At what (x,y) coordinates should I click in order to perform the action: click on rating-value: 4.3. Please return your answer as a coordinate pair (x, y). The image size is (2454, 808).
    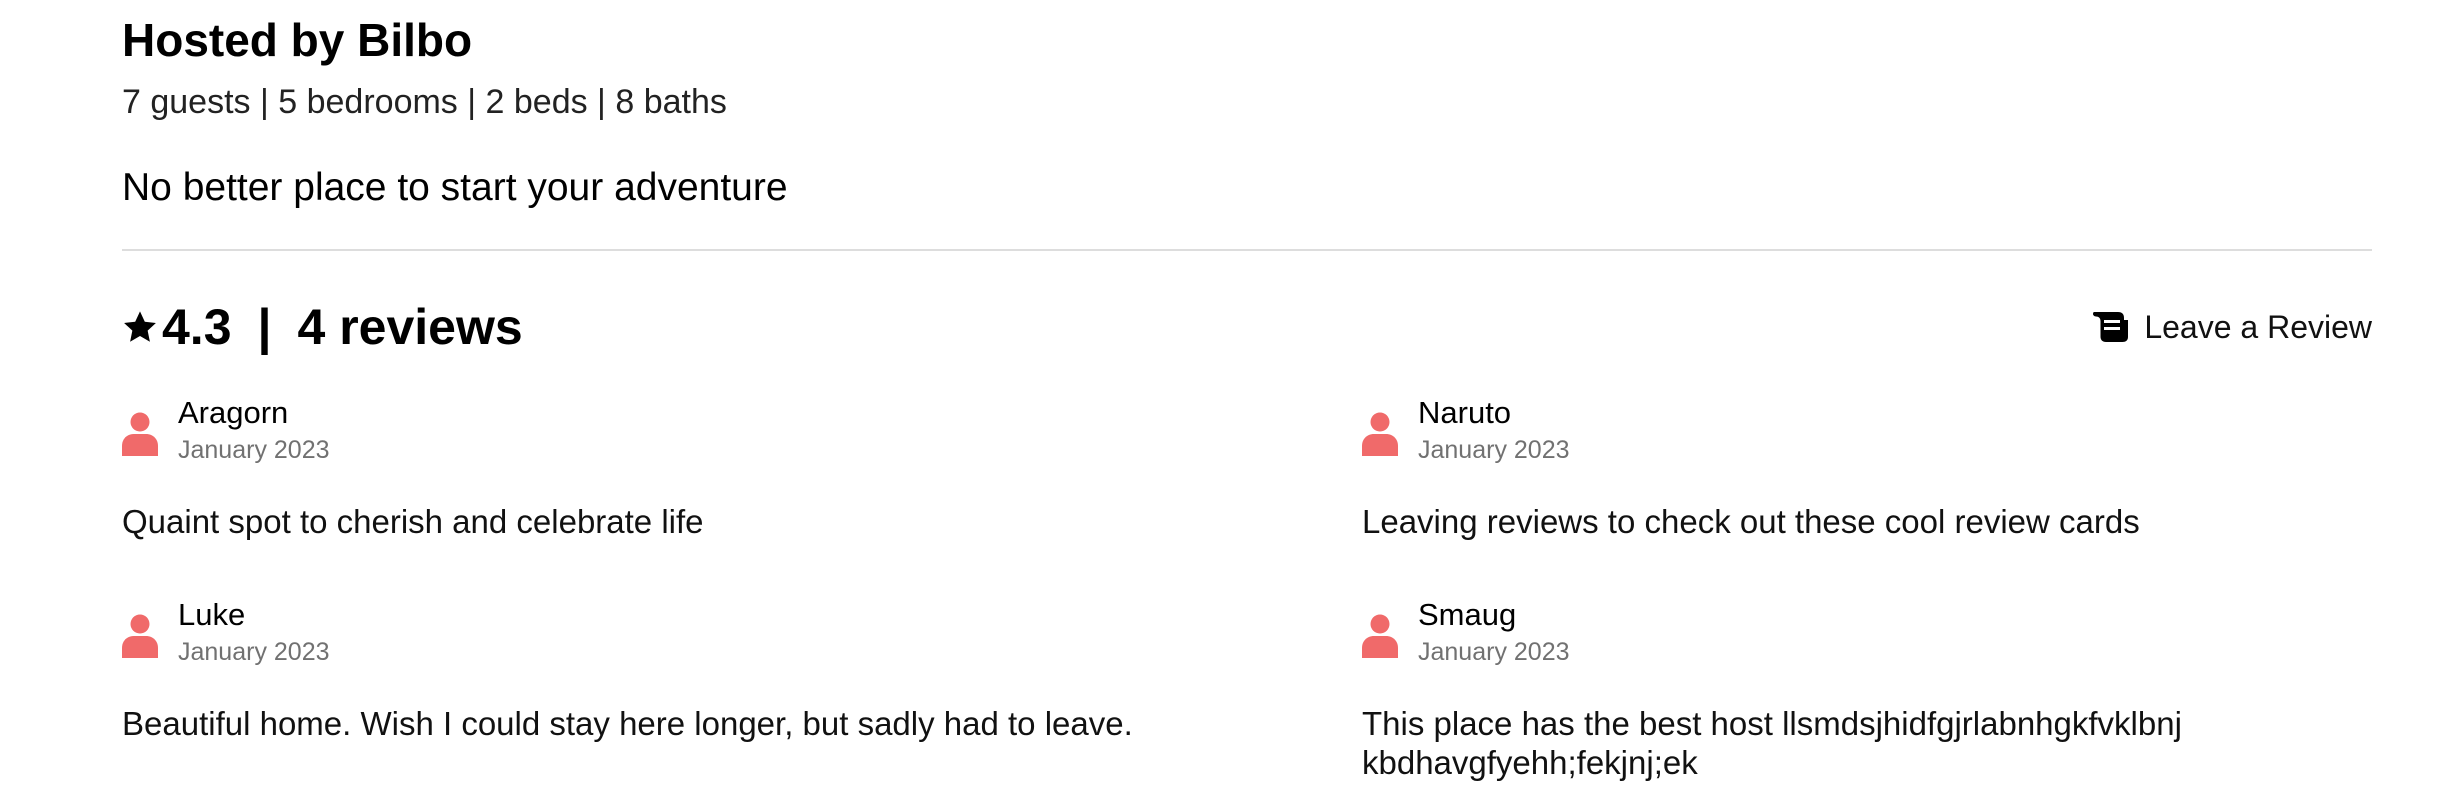
    Looking at the image, I should click on (197, 327).